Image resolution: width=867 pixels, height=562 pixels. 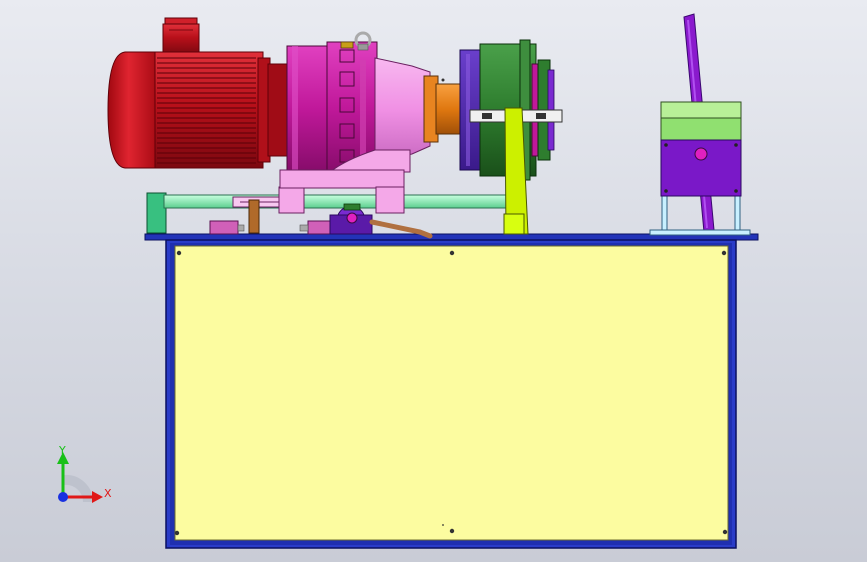 I want to click on x-axis-label: X, so click(x=108, y=493).